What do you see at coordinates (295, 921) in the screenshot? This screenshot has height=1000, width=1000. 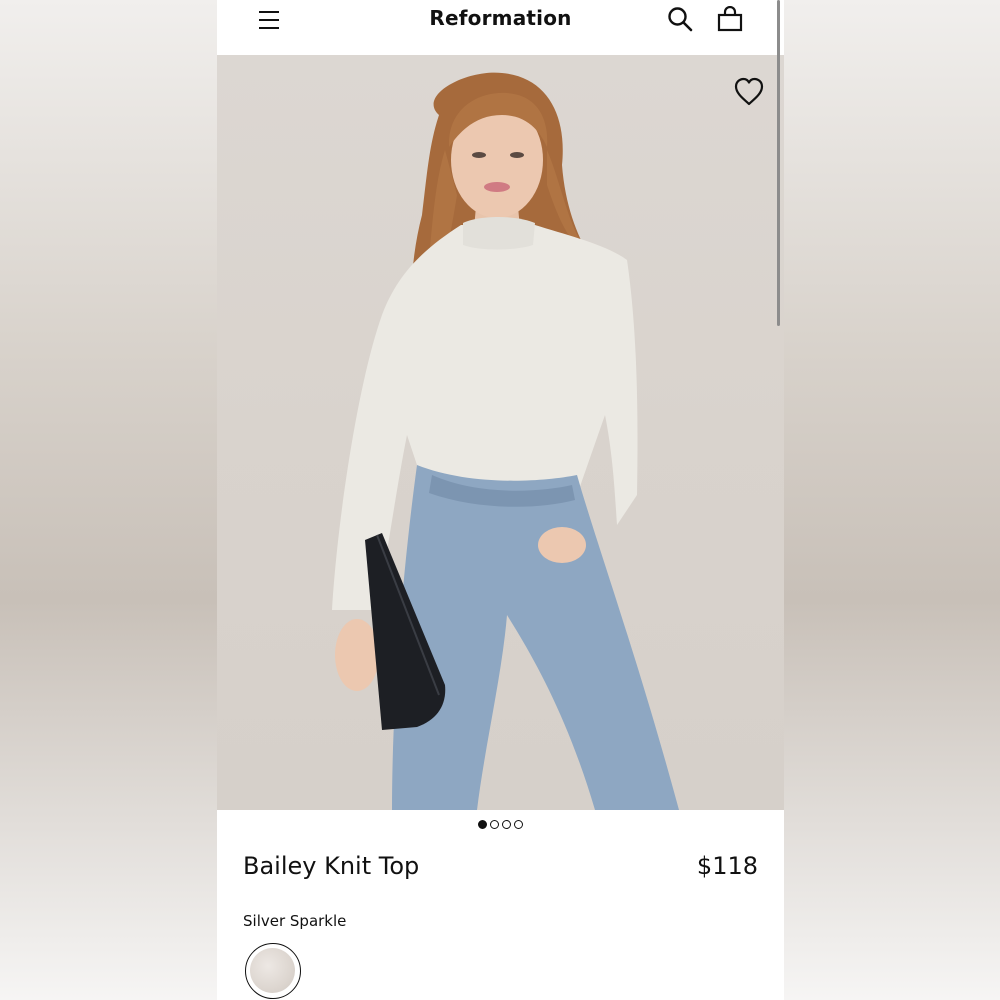 I see `selected-color-label: Silver Sparkle` at bounding box center [295, 921].